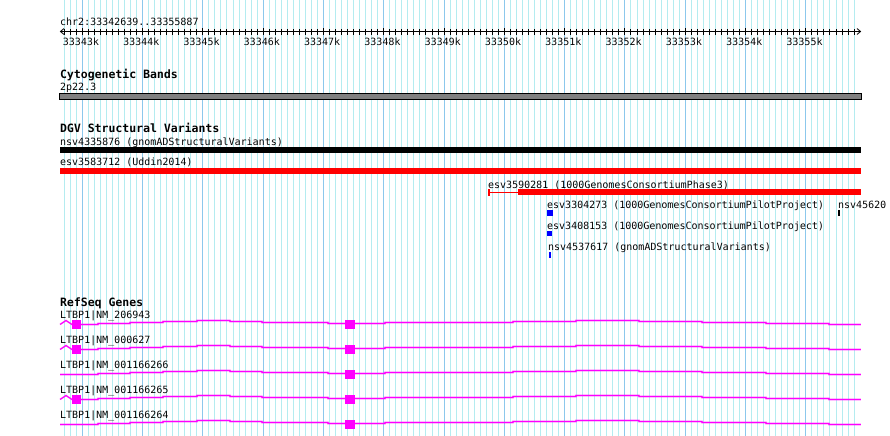 The image size is (890, 436). I want to click on track-title: Cytogenetic Bands, so click(119, 74).